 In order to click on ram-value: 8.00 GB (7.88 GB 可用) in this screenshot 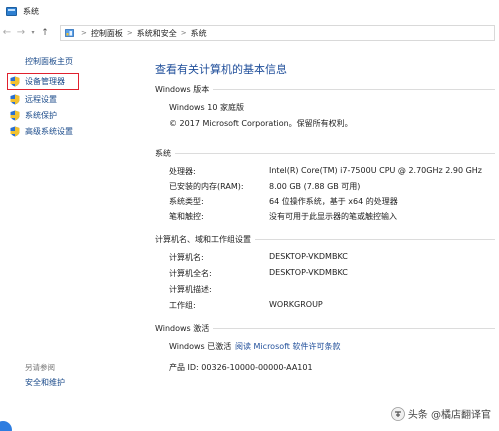, I will do `click(315, 186)`.